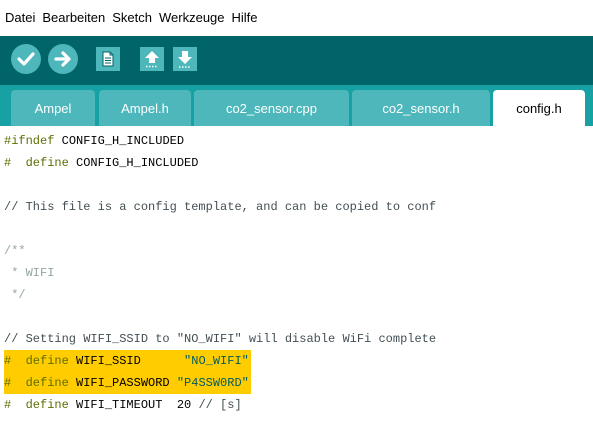 Image resolution: width=593 pixels, height=432 pixels. I want to click on tab-ampel: Ampel, so click(53, 108).